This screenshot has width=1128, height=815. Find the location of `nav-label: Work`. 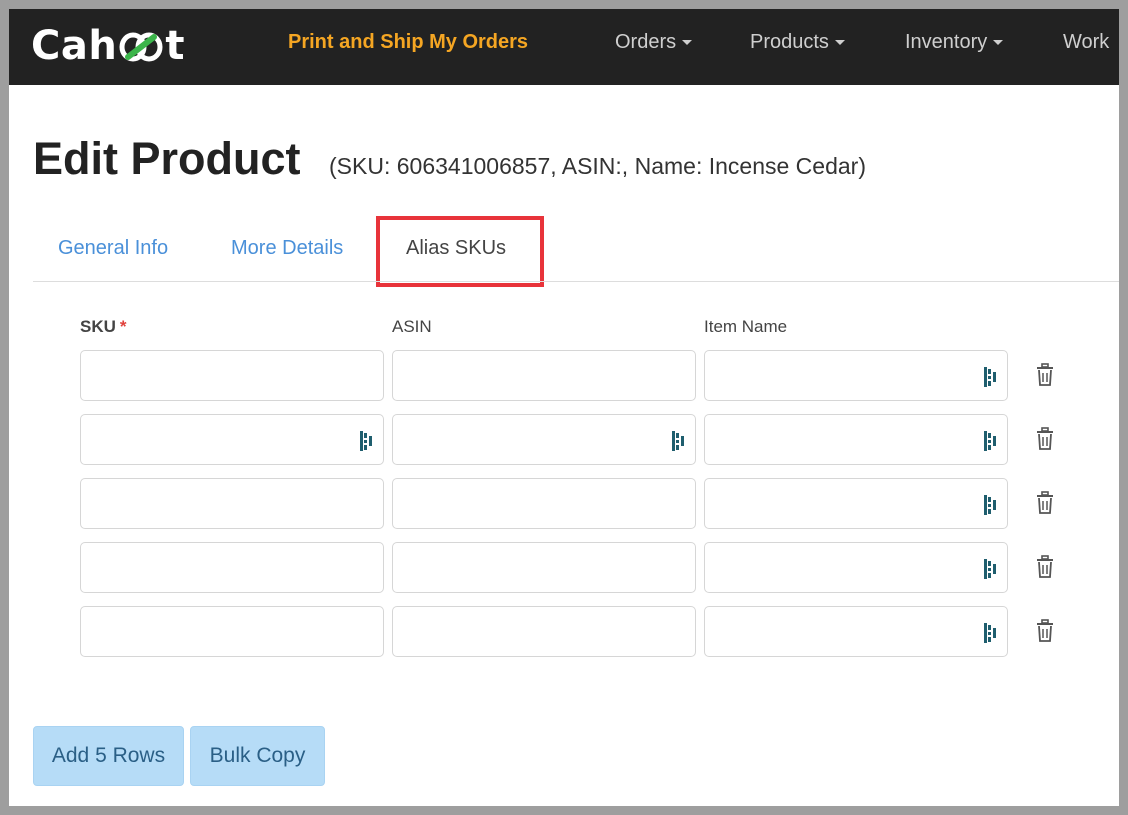

nav-label: Work is located at coordinates (1086, 42).